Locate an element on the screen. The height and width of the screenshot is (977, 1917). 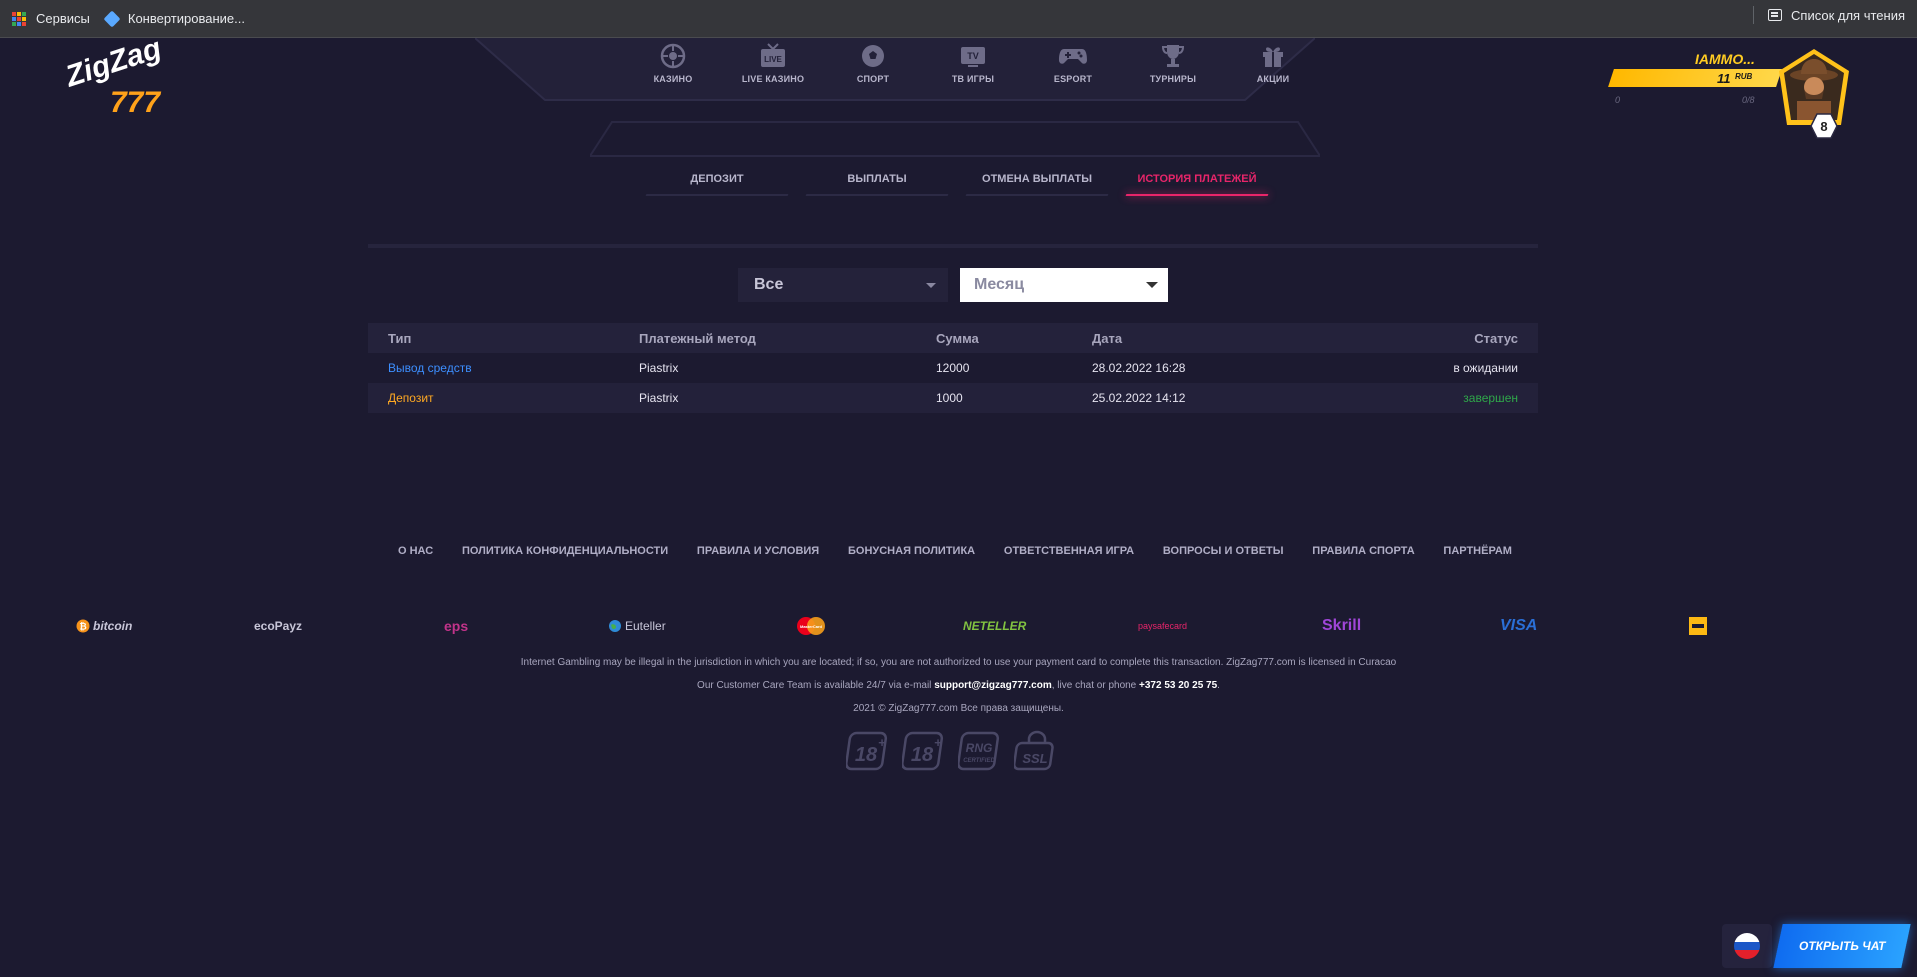
bitcoin-label: bitcoin is located at coordinates (113, 626).